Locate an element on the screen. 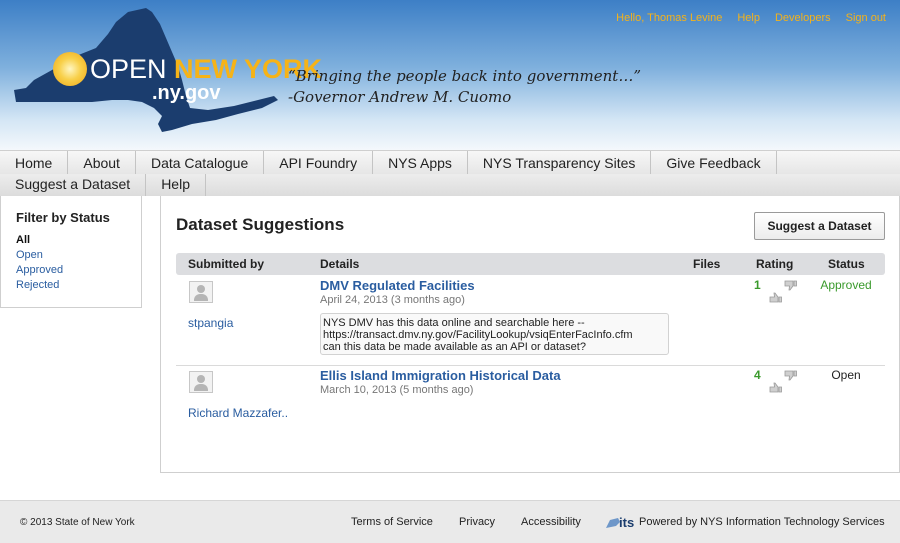  nav-about: About is located at coordinates (102, 162).